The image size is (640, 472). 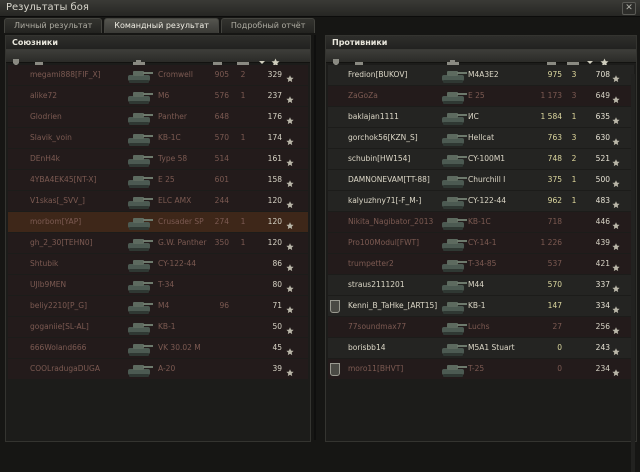 I want to click on table-row: baklajan1111 ИС 1 584 1 635, so click(x=481, y=117).